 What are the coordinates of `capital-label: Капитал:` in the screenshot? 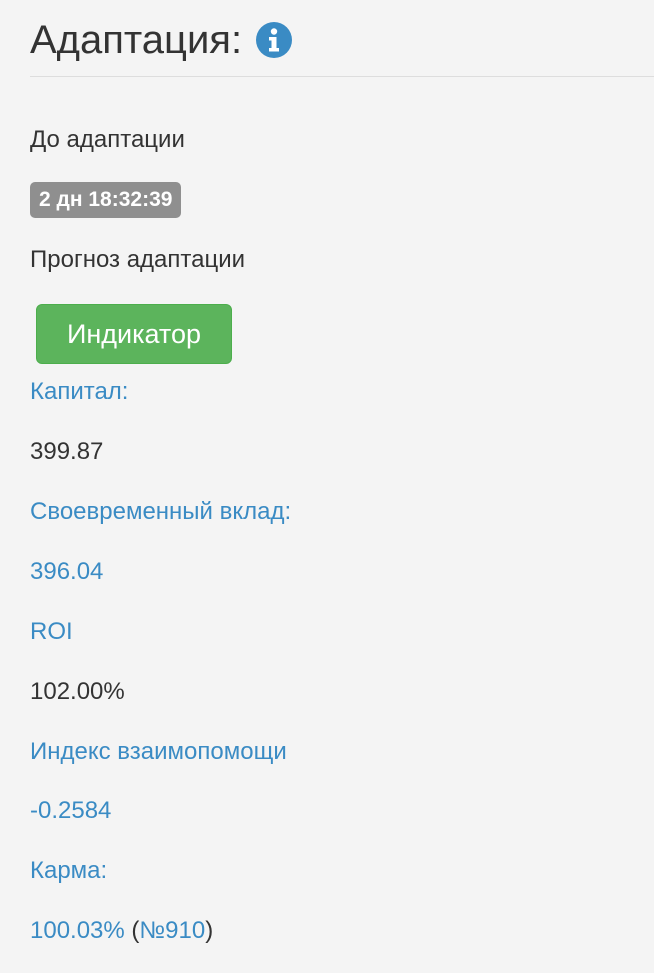 It's located at (79, 392).